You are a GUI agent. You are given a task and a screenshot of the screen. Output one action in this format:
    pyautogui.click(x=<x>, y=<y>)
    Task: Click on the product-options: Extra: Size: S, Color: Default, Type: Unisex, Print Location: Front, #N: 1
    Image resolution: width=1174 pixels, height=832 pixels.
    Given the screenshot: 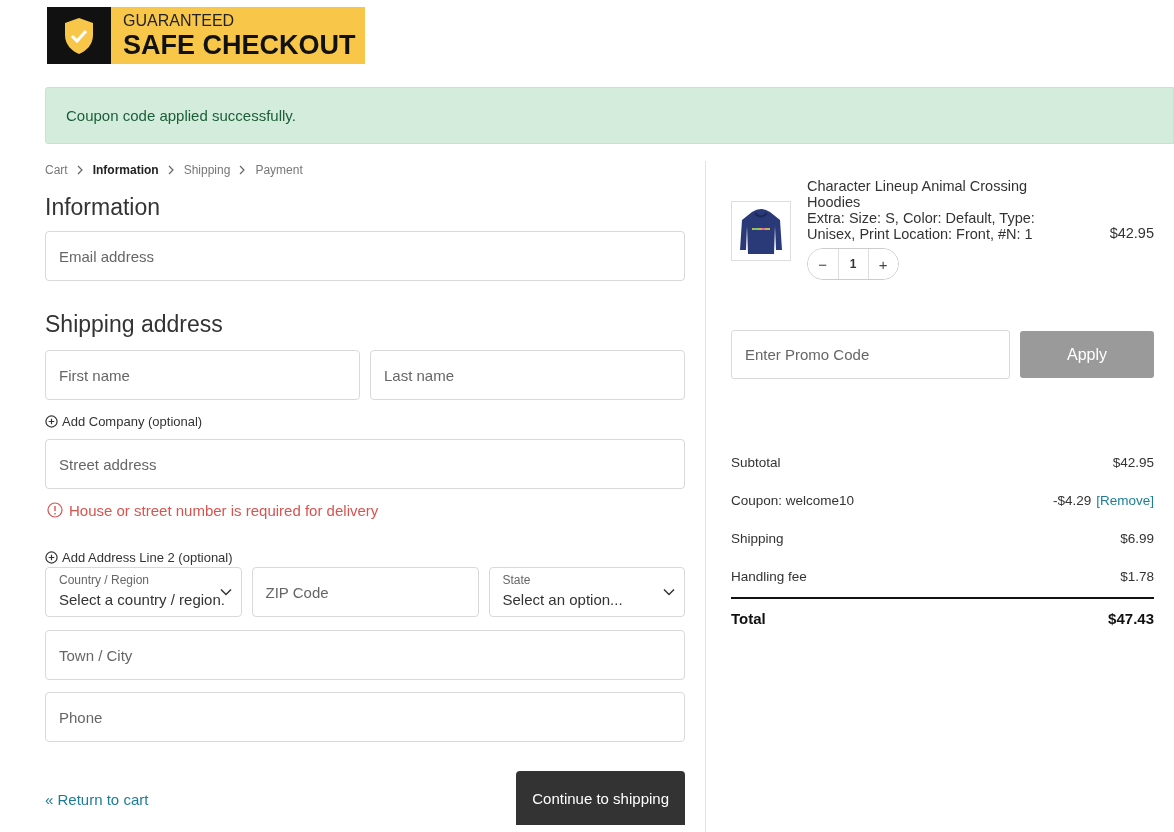 What is the action you would take?
    pyautogui.click(x=937, y=226)
    